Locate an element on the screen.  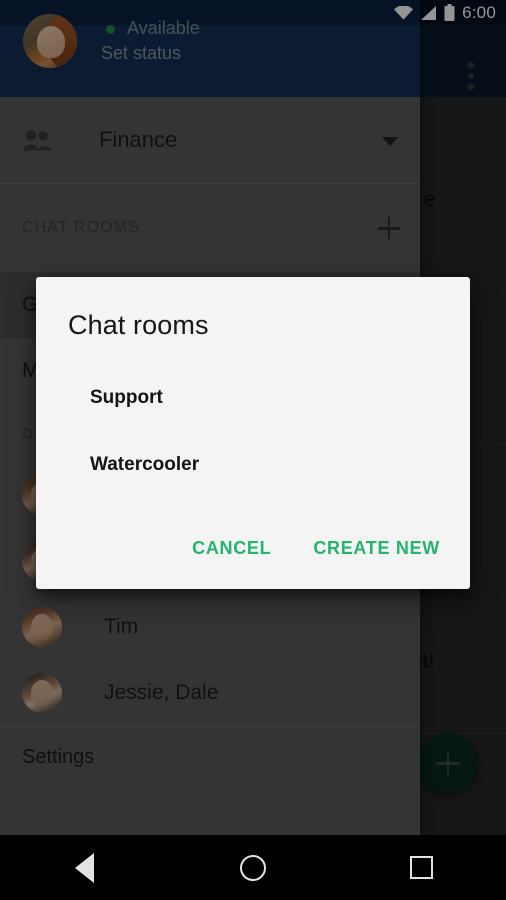
dialog-list-item: Watercooler is located at coordinates (144, 465).